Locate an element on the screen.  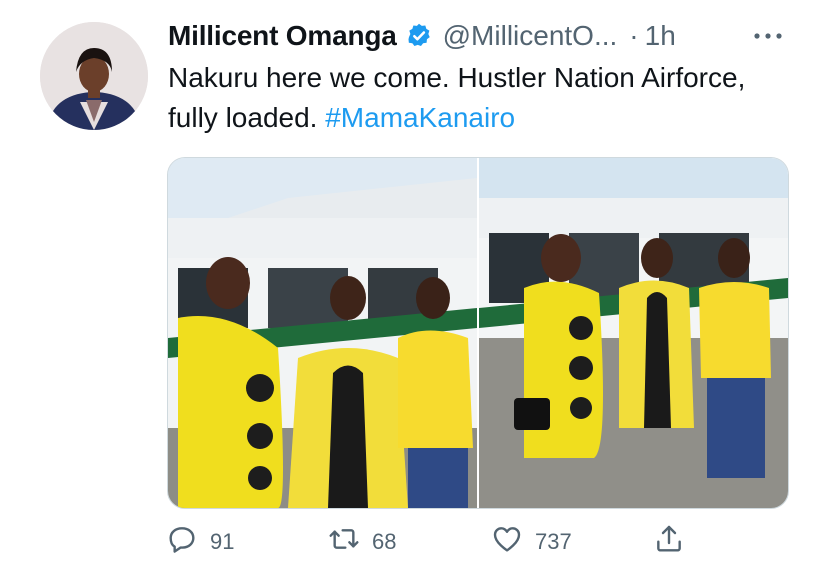
avatar-photo is located at coordinates (94, 76).